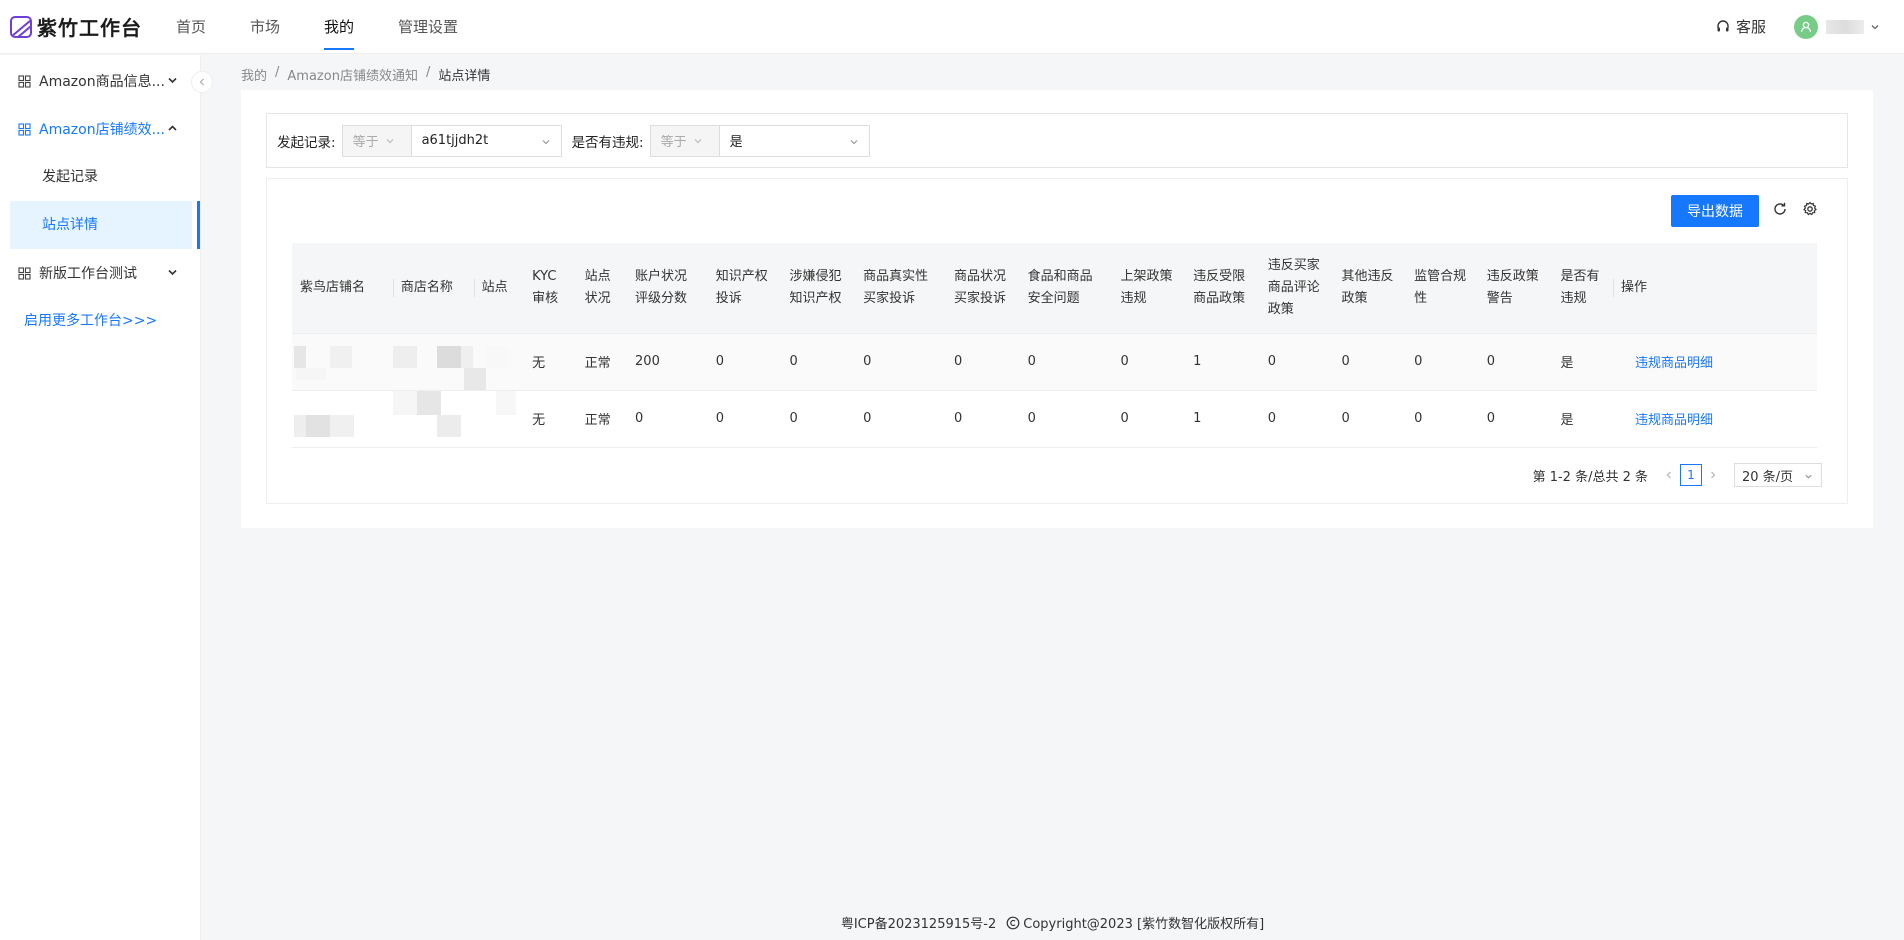 This screenshot has height=940, width=1904. What do you see at coordinates (433, 288) in the screenshot?
I see `column-header: 商店名称` at bounding box center [433, 288].